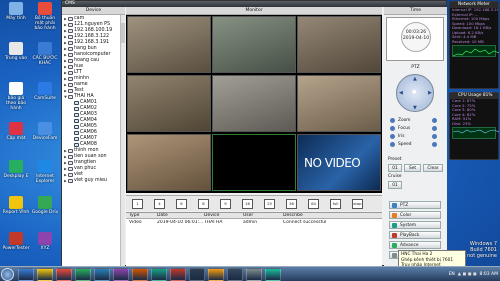 This screenshot has height=281, width=500. Describe the element at coordinates (16, 169) in the screenshot. I see `desktop-icon: Deskplay E` at that location.